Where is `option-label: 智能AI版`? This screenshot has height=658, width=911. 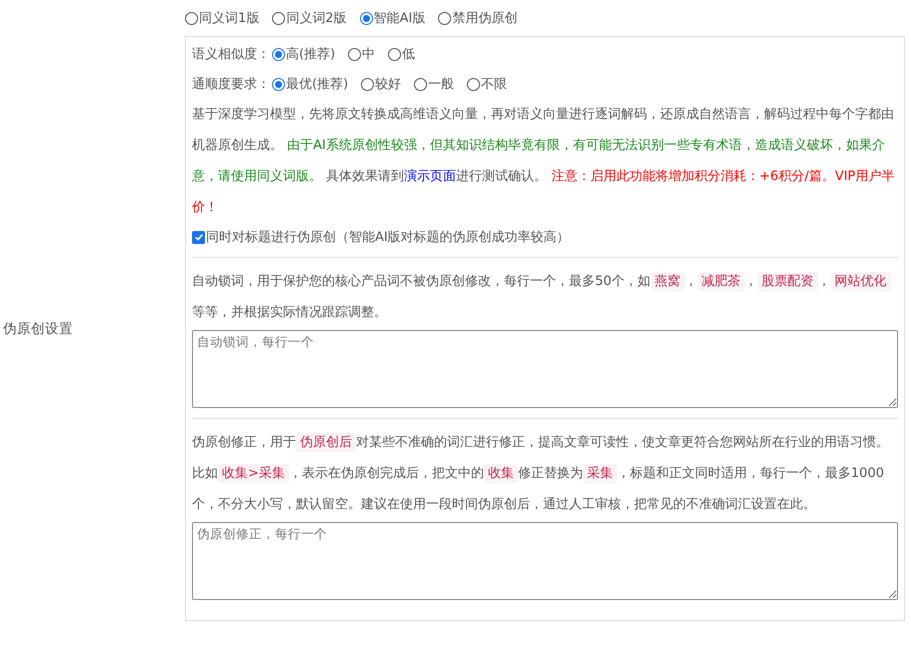
option-label: 智能AI版 is located at coordinates (400, 18).